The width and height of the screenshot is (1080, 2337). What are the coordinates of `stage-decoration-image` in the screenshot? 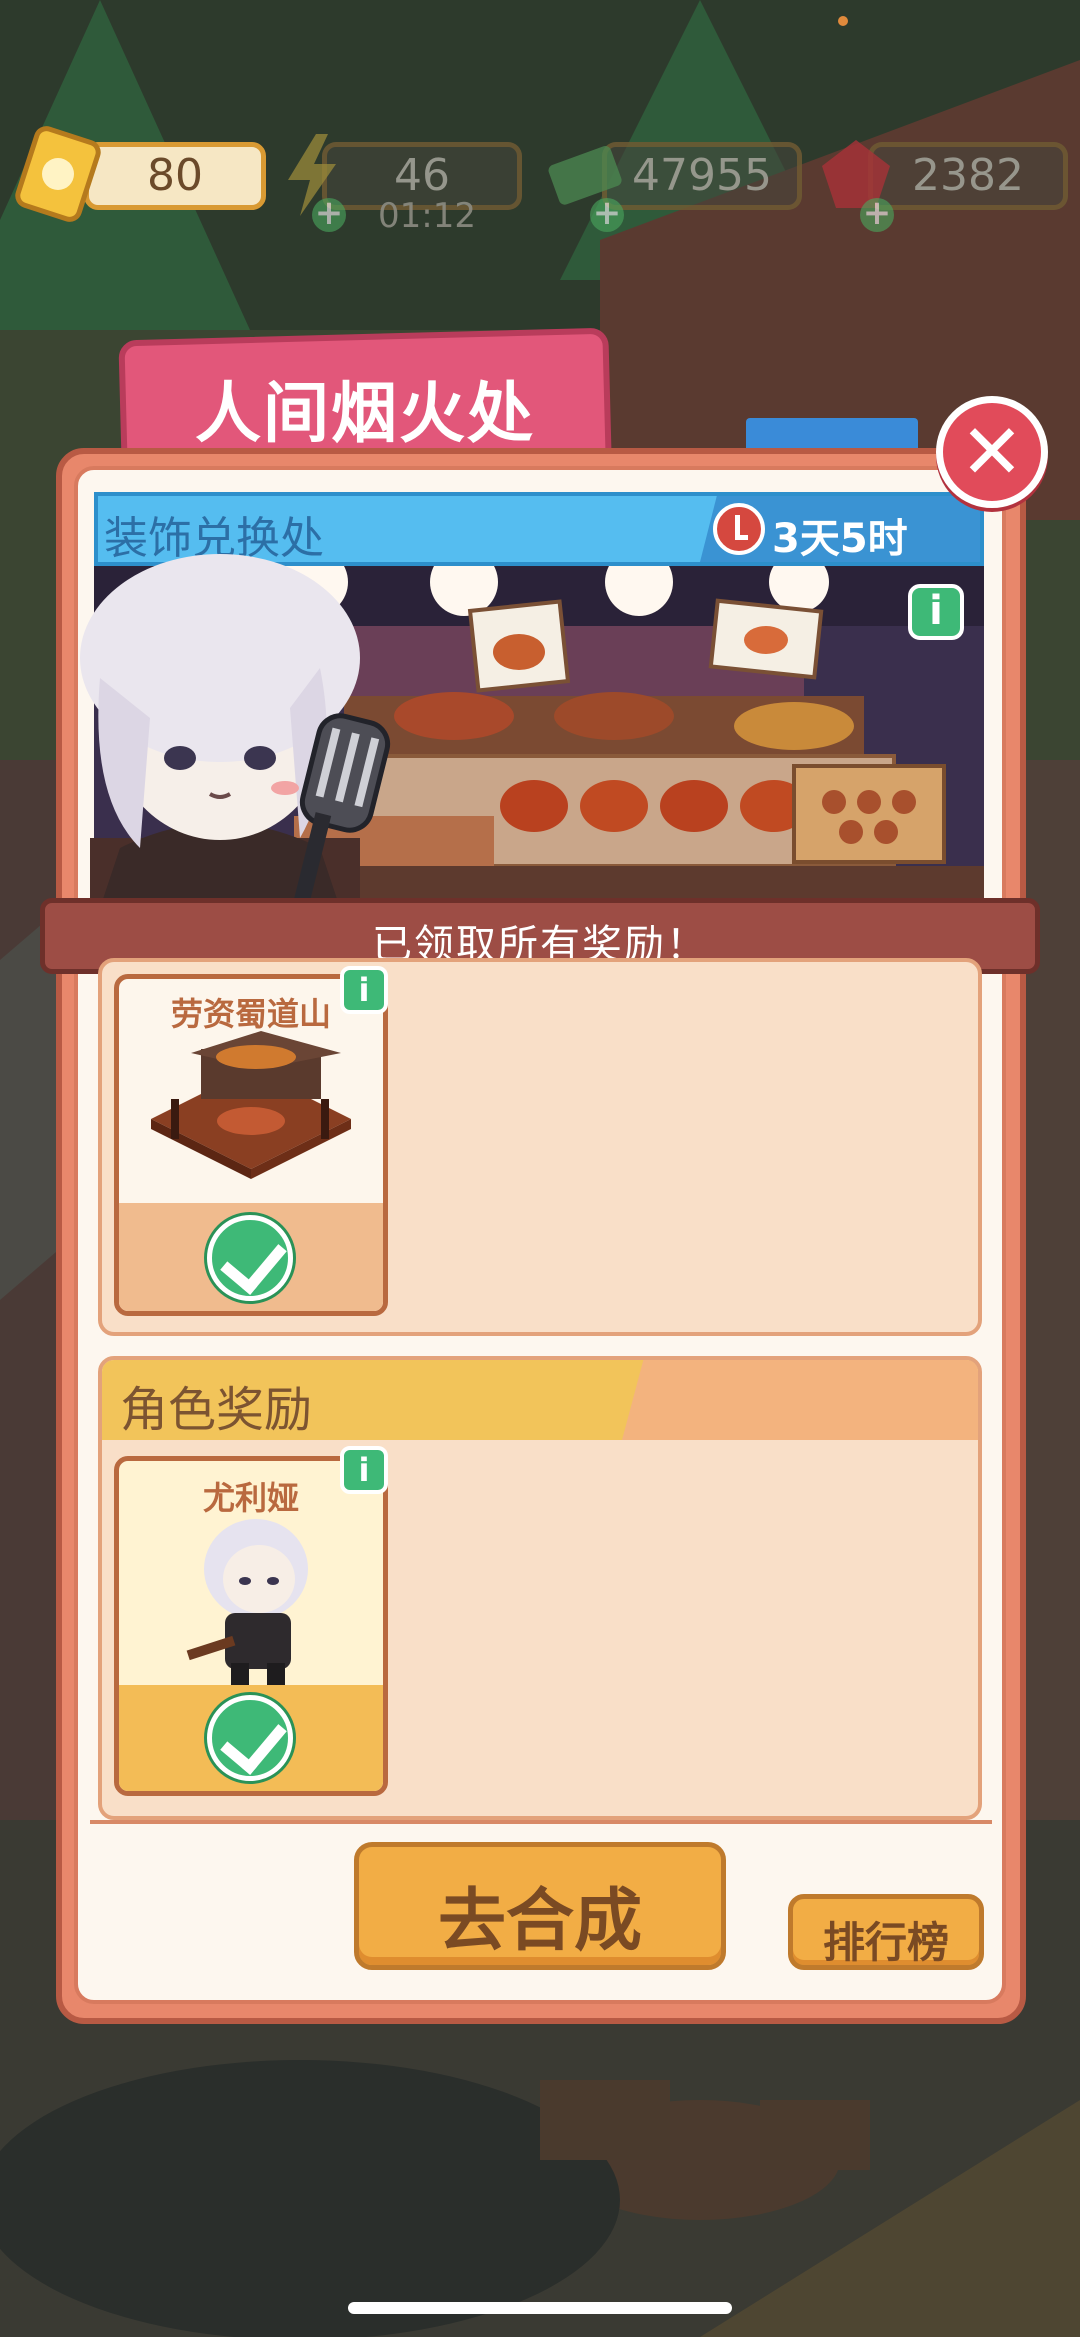 It's located at (251, 1105).